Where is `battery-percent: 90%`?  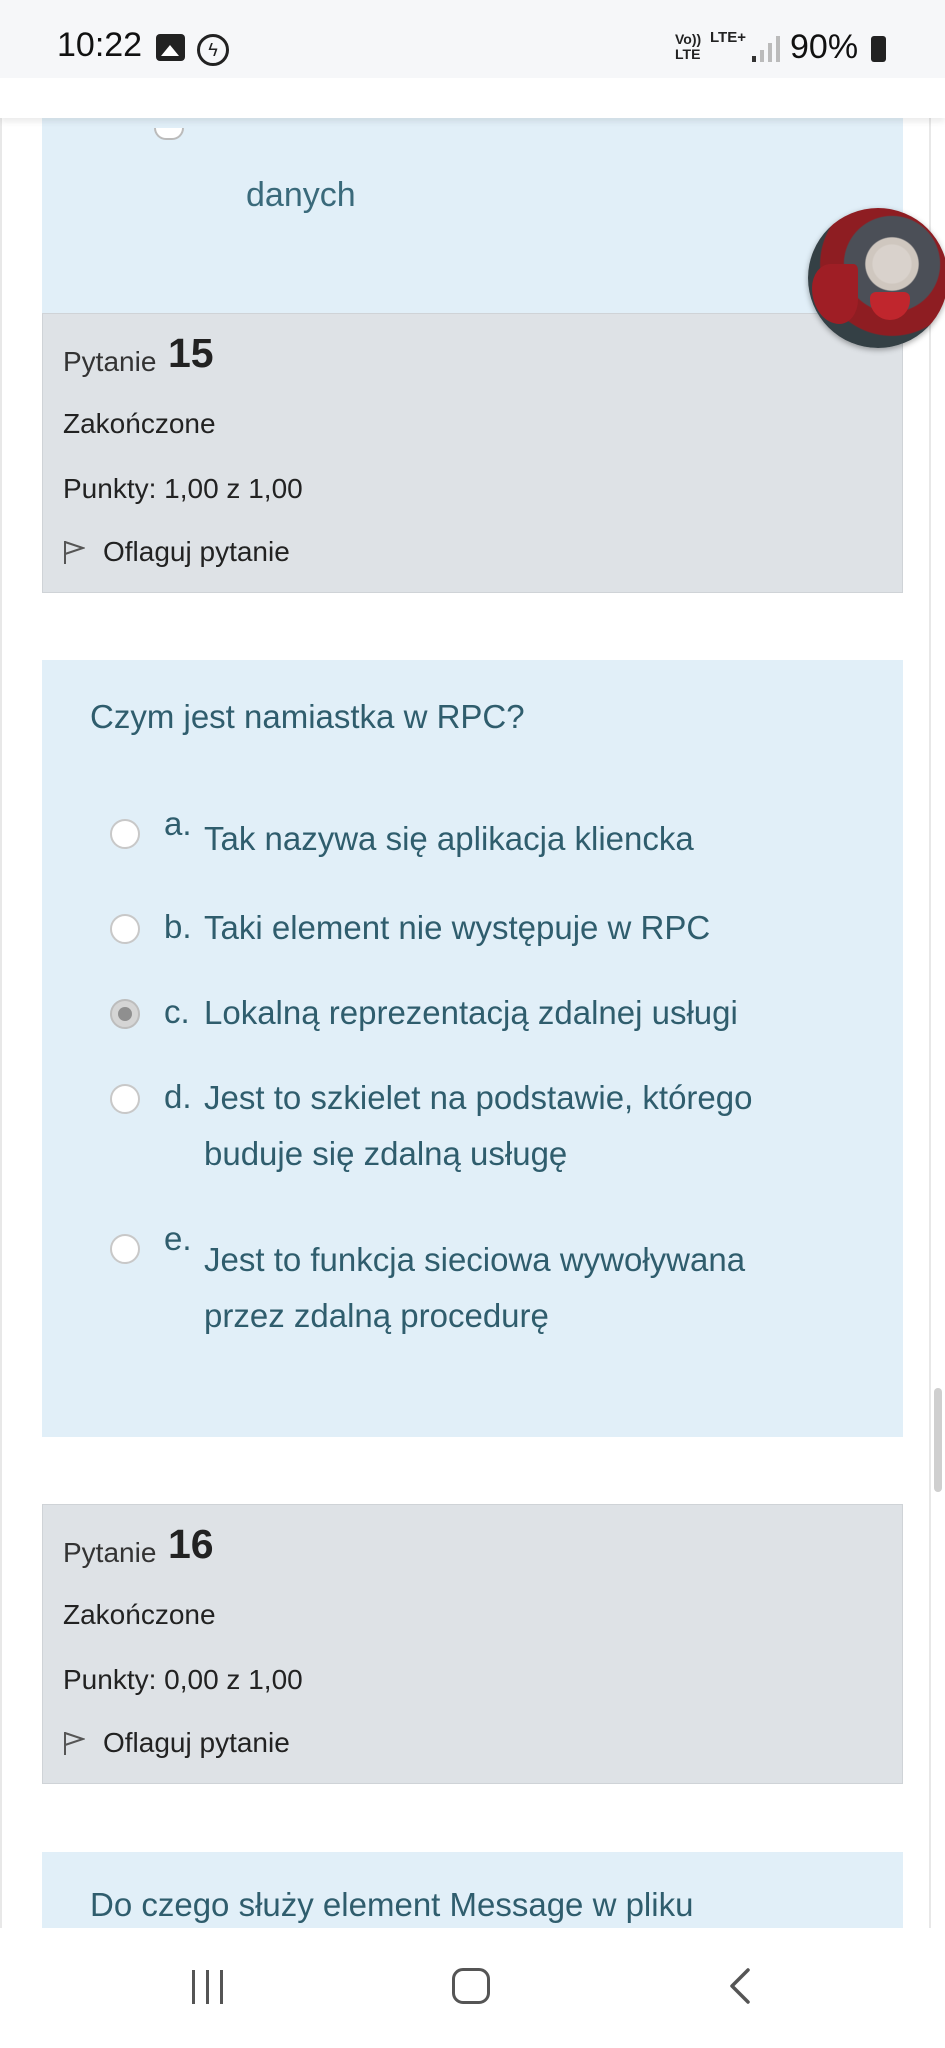
battery-percent: 90% is located at coordinates (824, 47).